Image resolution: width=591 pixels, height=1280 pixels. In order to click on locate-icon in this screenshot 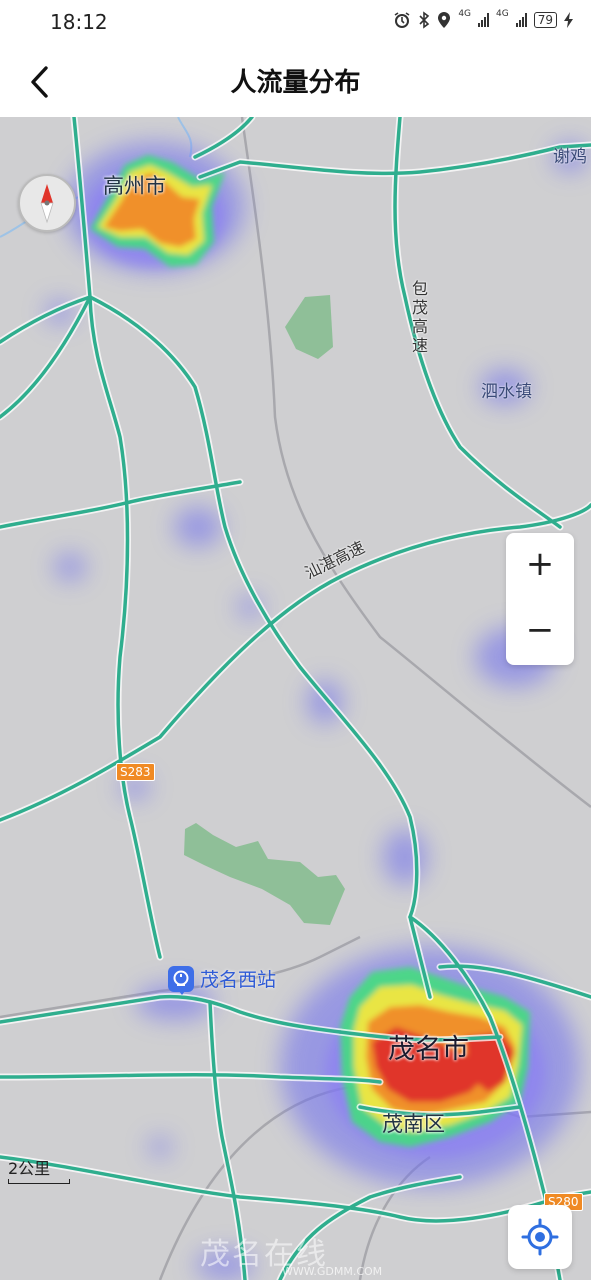, I will do `click(540, 1237)`.